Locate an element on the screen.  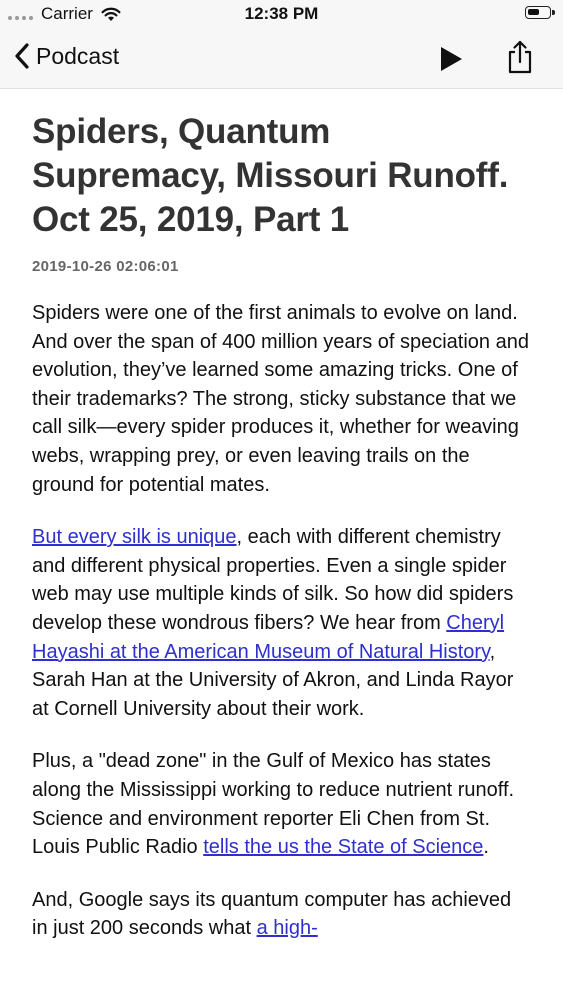
status-time: 12:38 PM is located at coordinates (281, 13).